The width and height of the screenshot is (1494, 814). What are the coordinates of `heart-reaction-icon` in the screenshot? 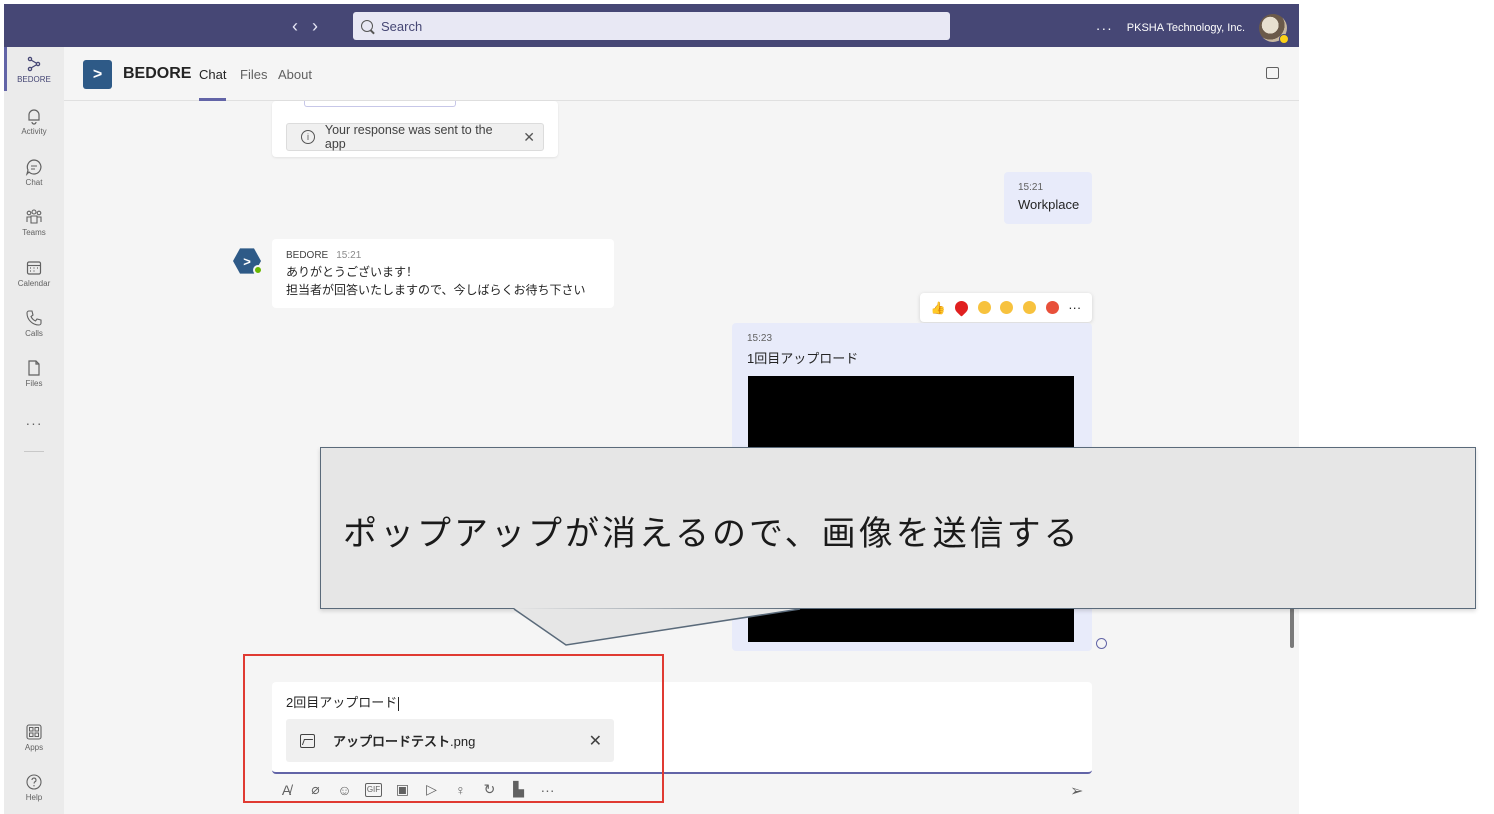 It's located at (962, 307).